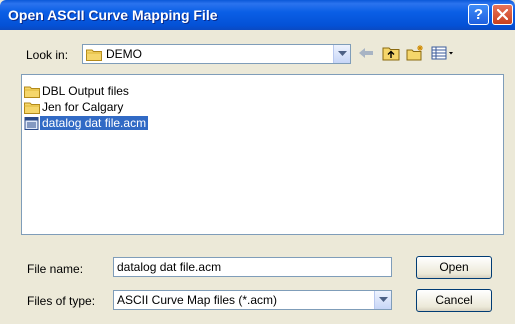 Image resolution: width=515 pixels, height=324 pixels. I want to click on list-item: DBL Output files, so click(77, 91).